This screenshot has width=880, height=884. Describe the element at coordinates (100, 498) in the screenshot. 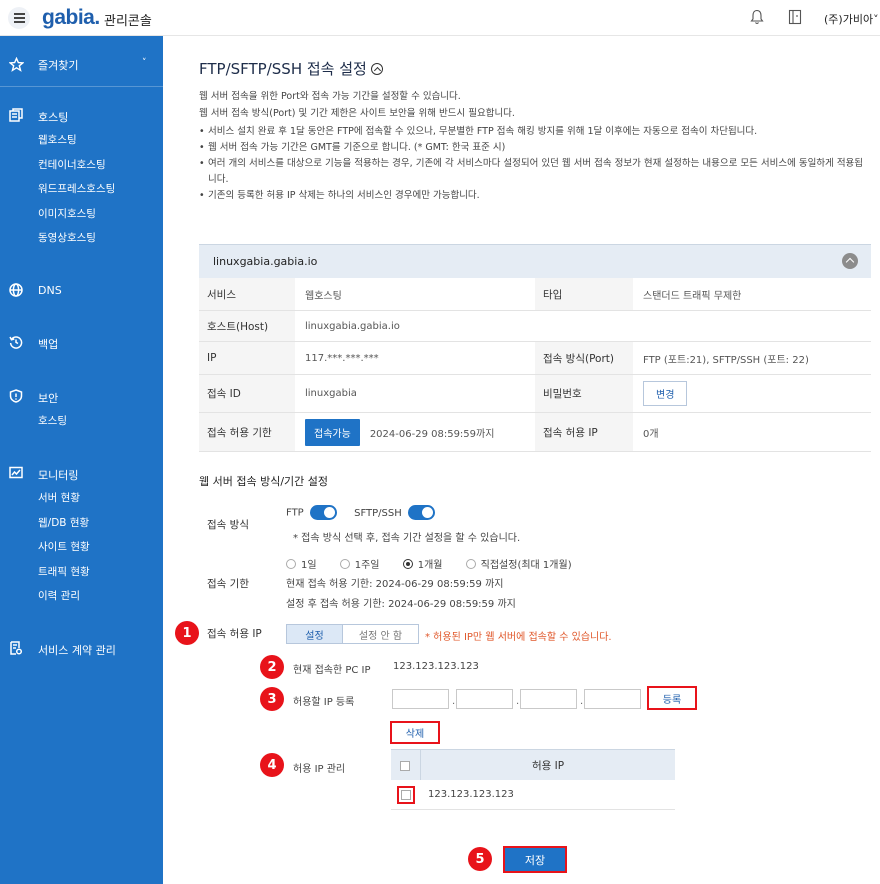

I see `sidebar-item-server-status: 서버 현황` at that location.